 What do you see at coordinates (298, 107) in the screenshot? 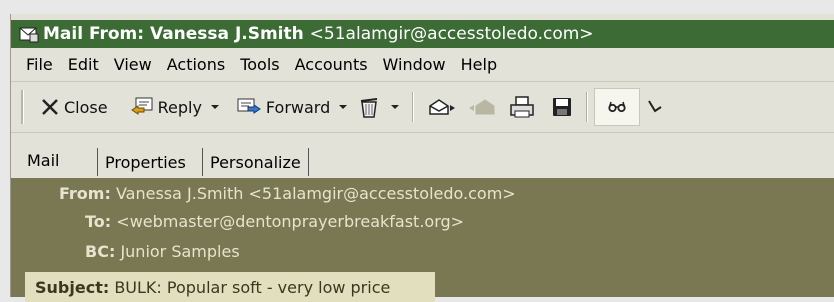
I see `forward-label: Forward` at bounding box center [298, 107].